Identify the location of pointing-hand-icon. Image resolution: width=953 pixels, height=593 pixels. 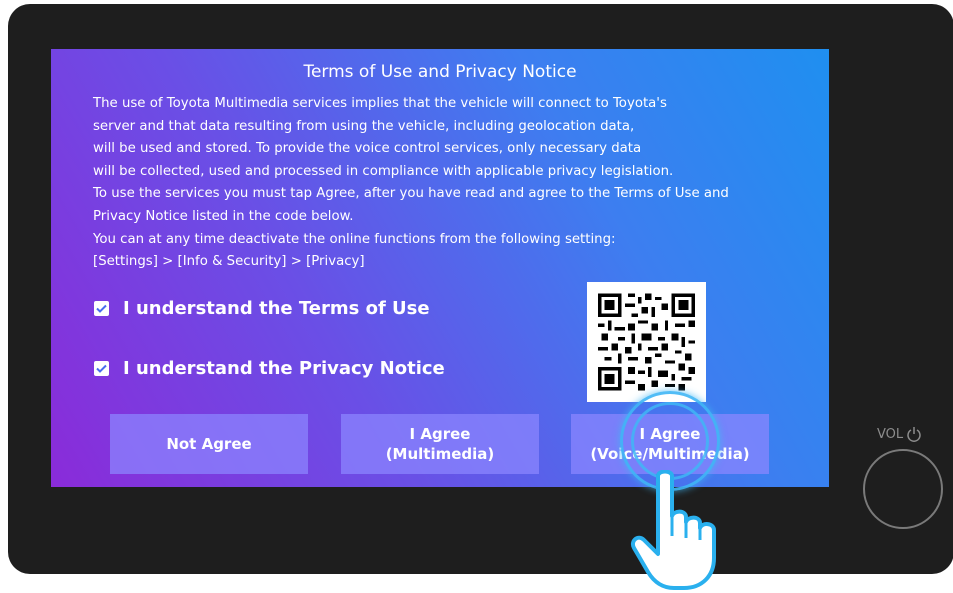
(673, 530).